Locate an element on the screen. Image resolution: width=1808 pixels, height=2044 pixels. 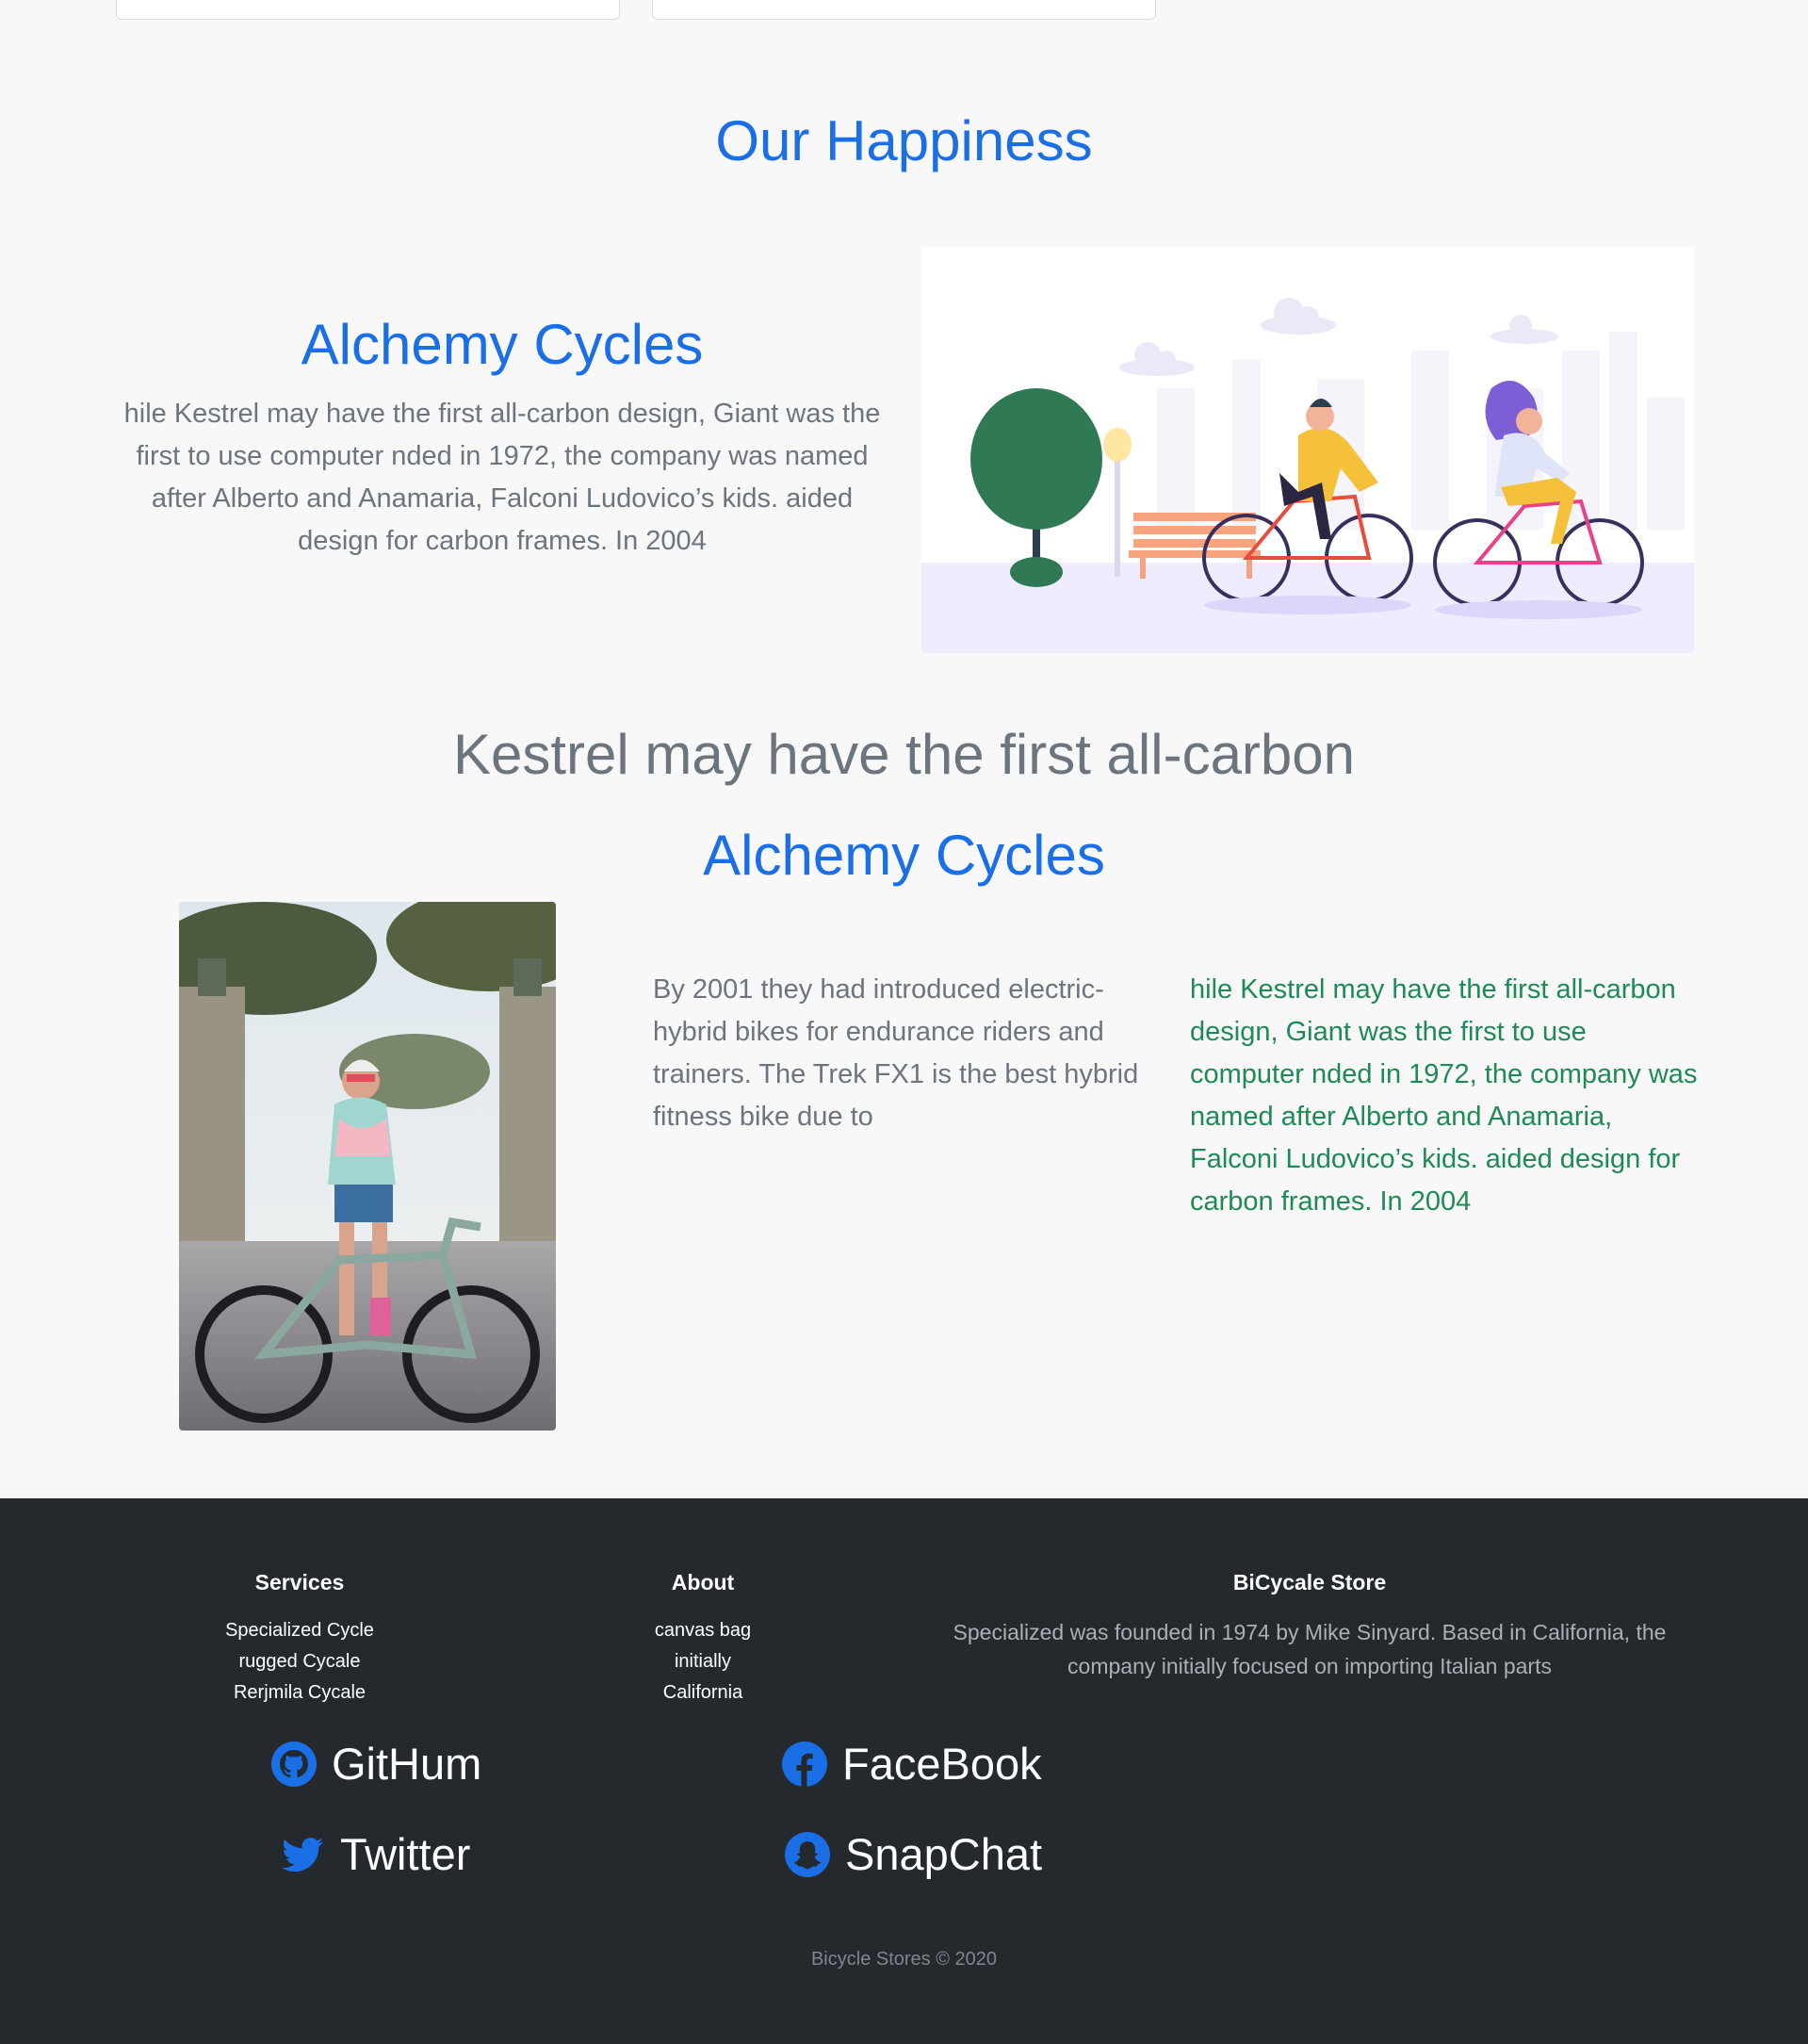
github-label: GitHum is located at coordinates (407, 1764).